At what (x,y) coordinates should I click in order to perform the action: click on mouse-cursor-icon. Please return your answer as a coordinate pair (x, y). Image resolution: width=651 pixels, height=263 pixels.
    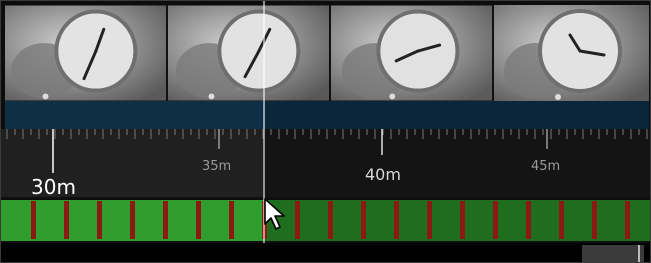
    Looking at the image, I should click on (274, 214).